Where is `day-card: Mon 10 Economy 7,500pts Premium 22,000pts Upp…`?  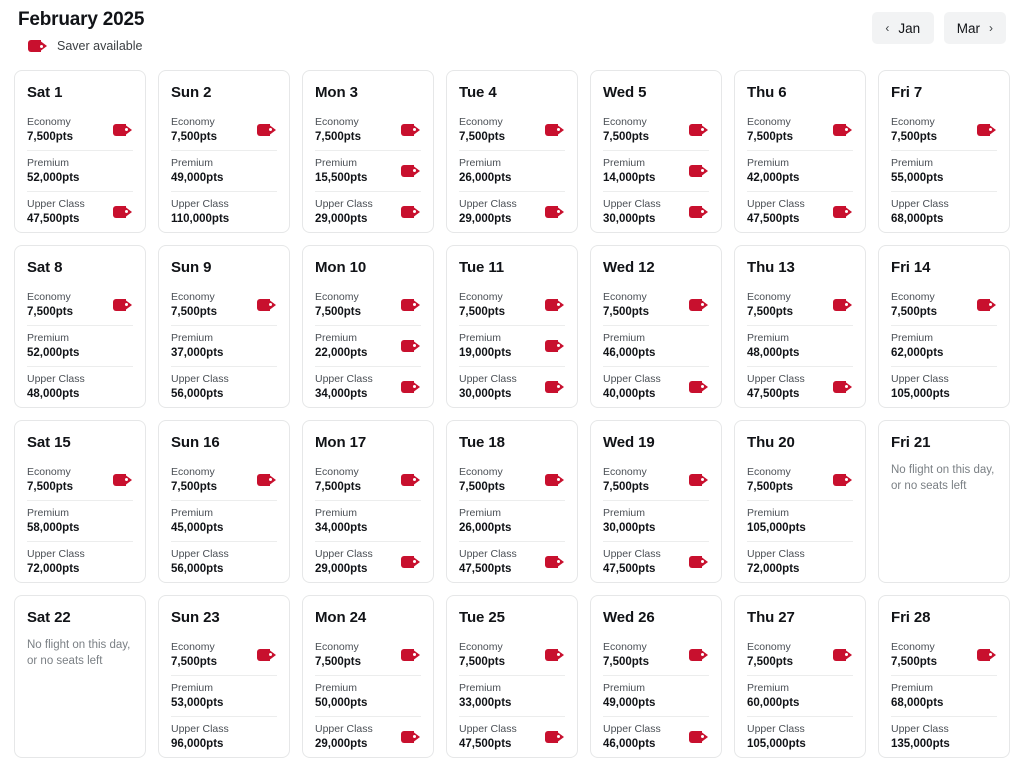
day-card: Mon 10 Economy 7,500pts Premium 22,000pts Upp… is located at coordinates (368, 326).